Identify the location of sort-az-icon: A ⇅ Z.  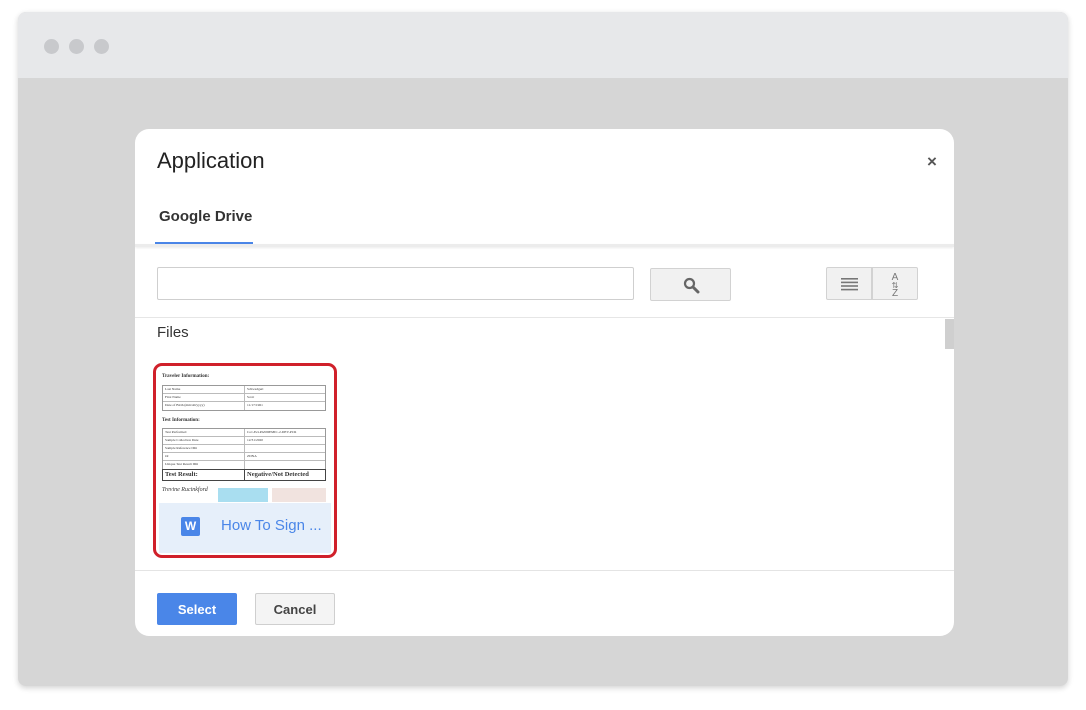
(895, 285).